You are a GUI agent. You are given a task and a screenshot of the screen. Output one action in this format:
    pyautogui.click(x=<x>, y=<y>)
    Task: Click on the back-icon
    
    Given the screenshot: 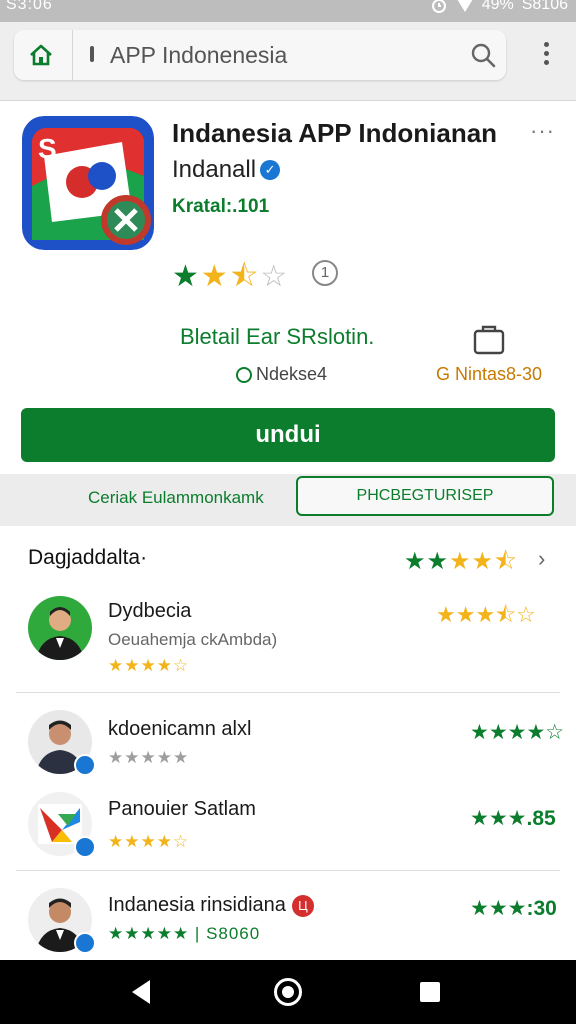 What is the action you would take?
    pyautogui.click(x=141, y=992)
    